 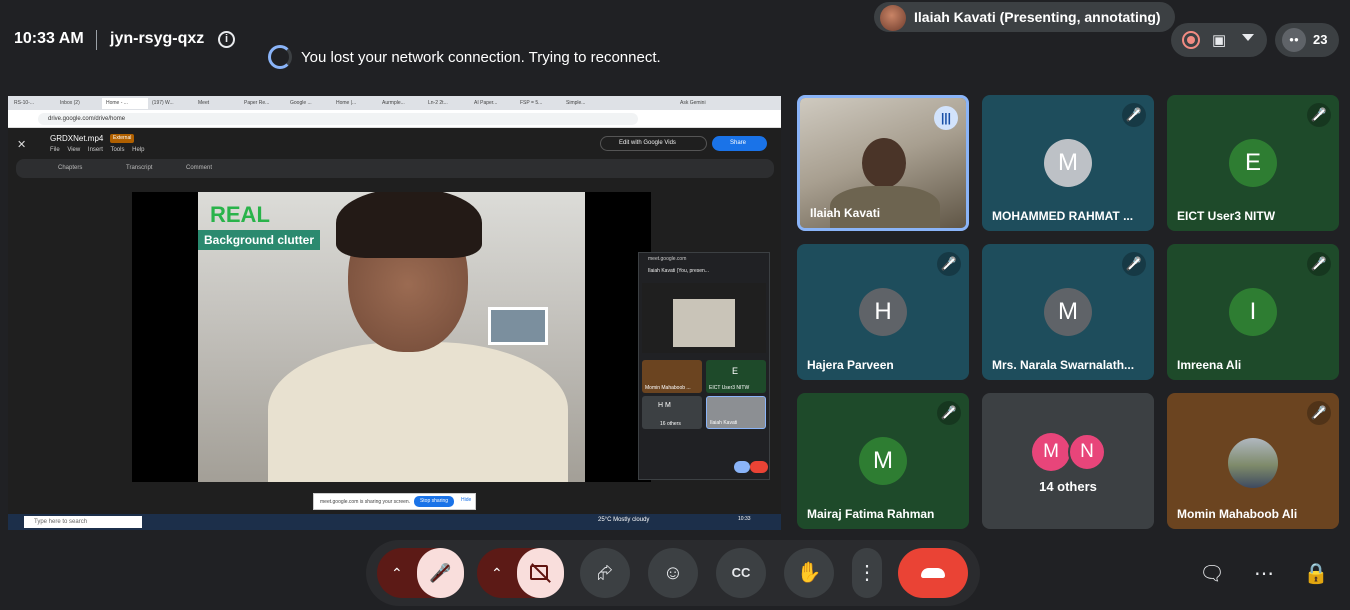 I want to click on participant-name: Momin Mahaboob Ali, so click(x=1237, y=514).